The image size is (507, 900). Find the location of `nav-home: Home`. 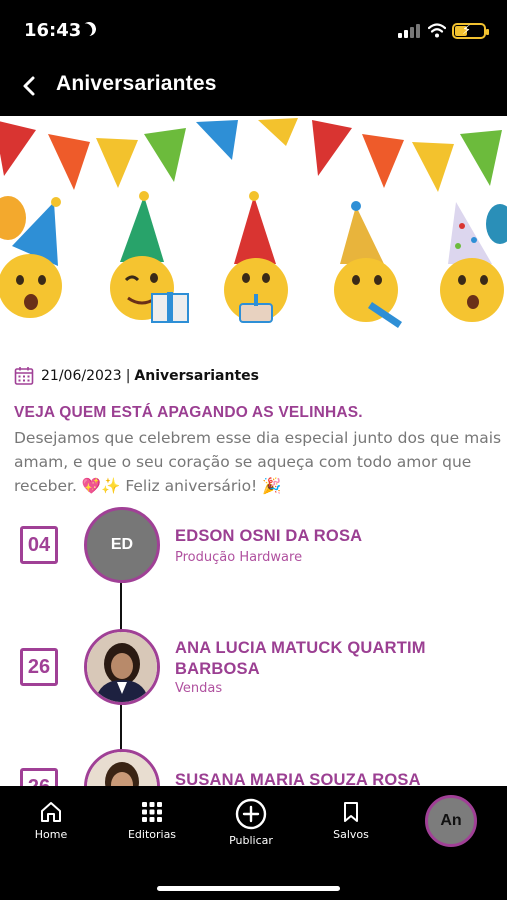

nav-home: Home is located at coordinates (51, 820).